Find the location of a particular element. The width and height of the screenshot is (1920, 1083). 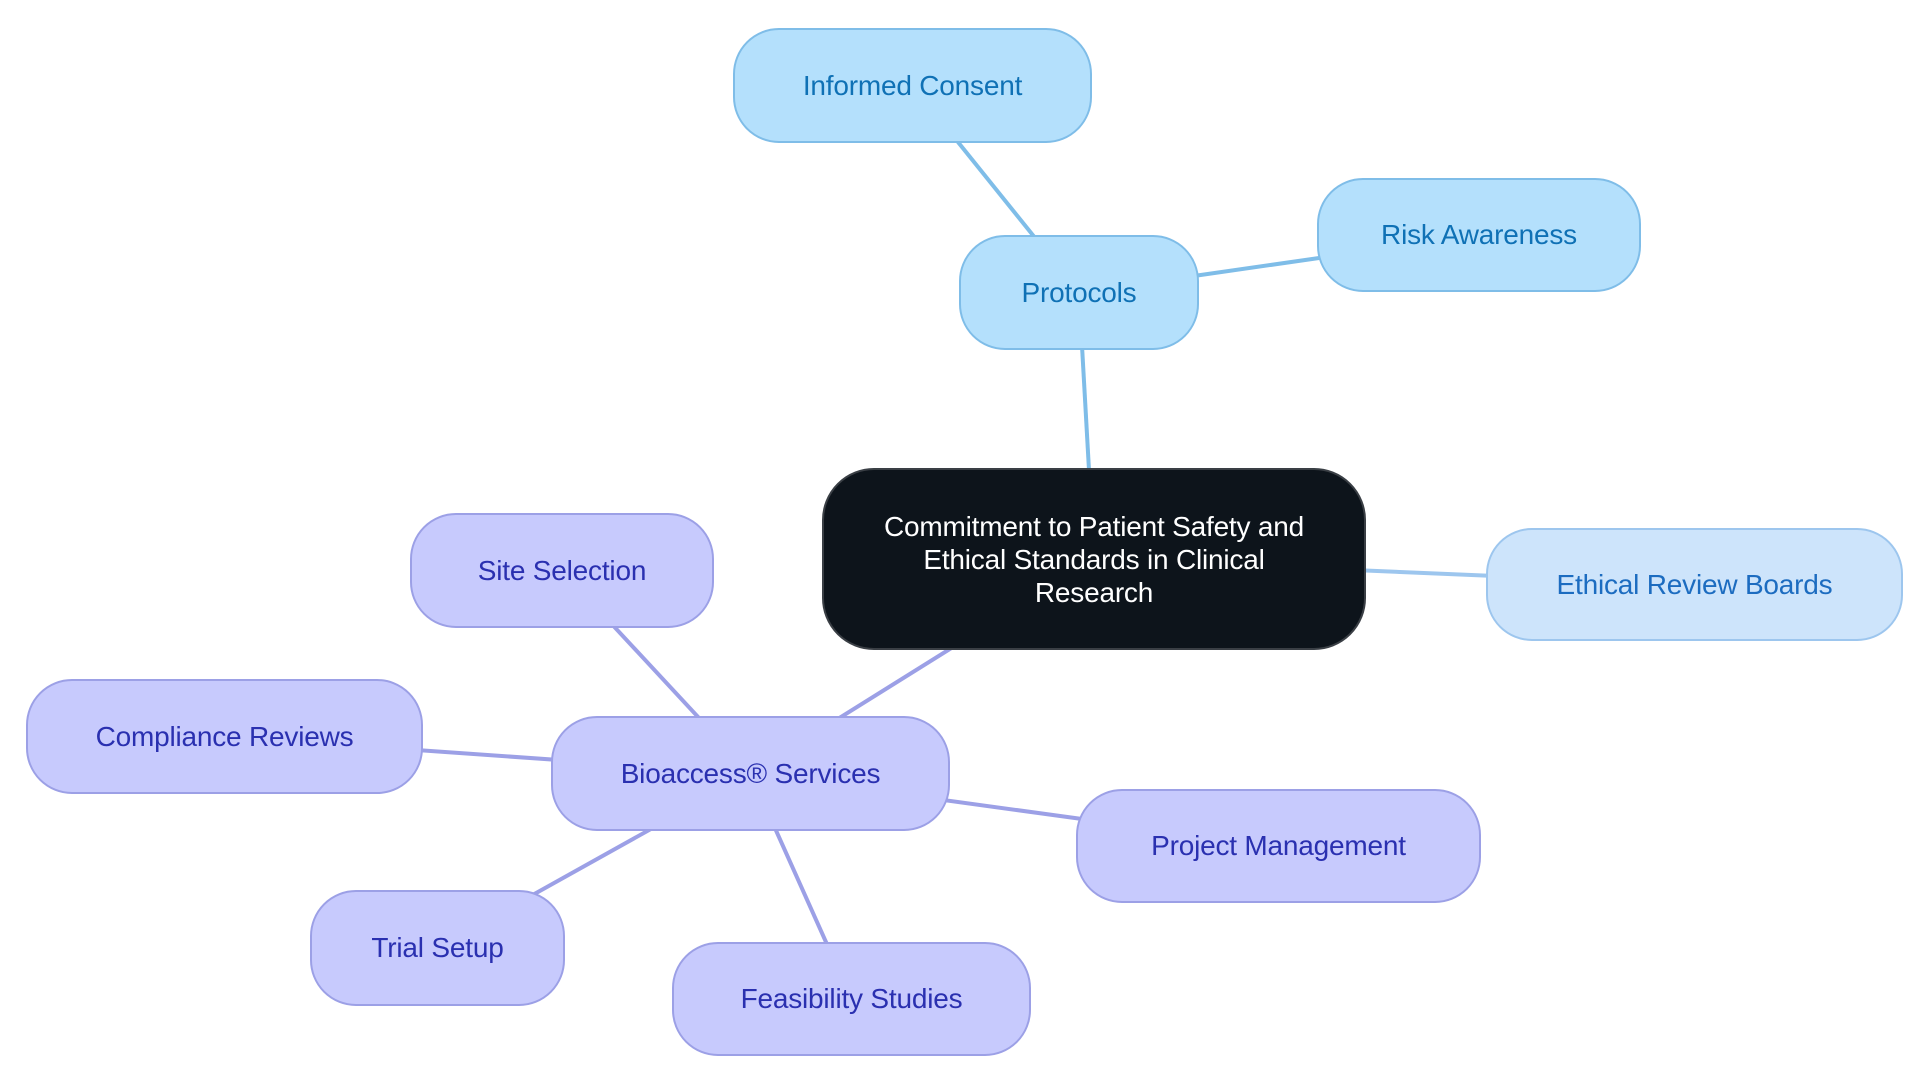

node-compliance-reviews: Compliance Reviews is located at coordinates (224, 736).